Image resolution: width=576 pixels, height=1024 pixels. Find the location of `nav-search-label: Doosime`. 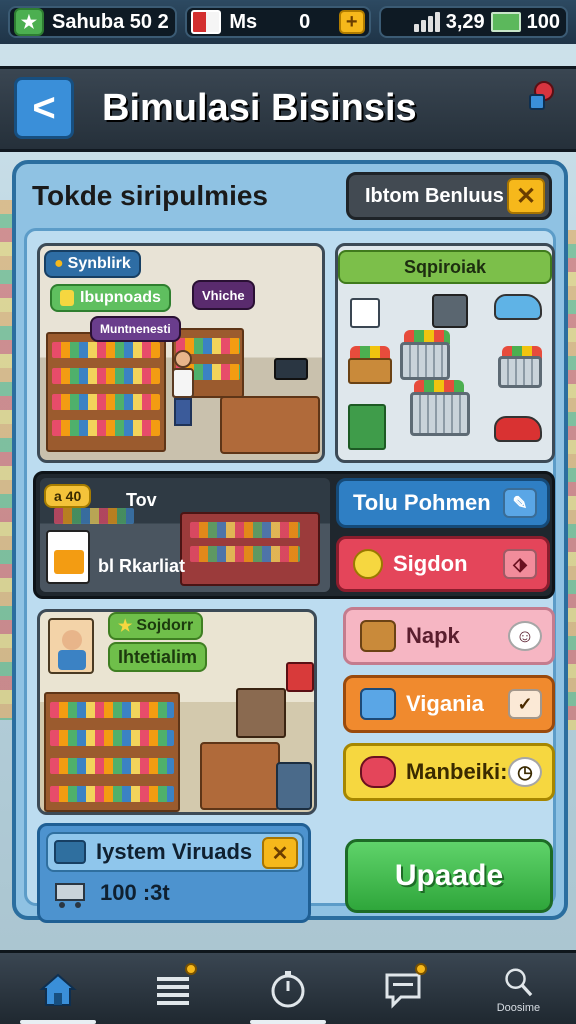

nav-search-label: Doosime is located at coordinates (518, 1007).